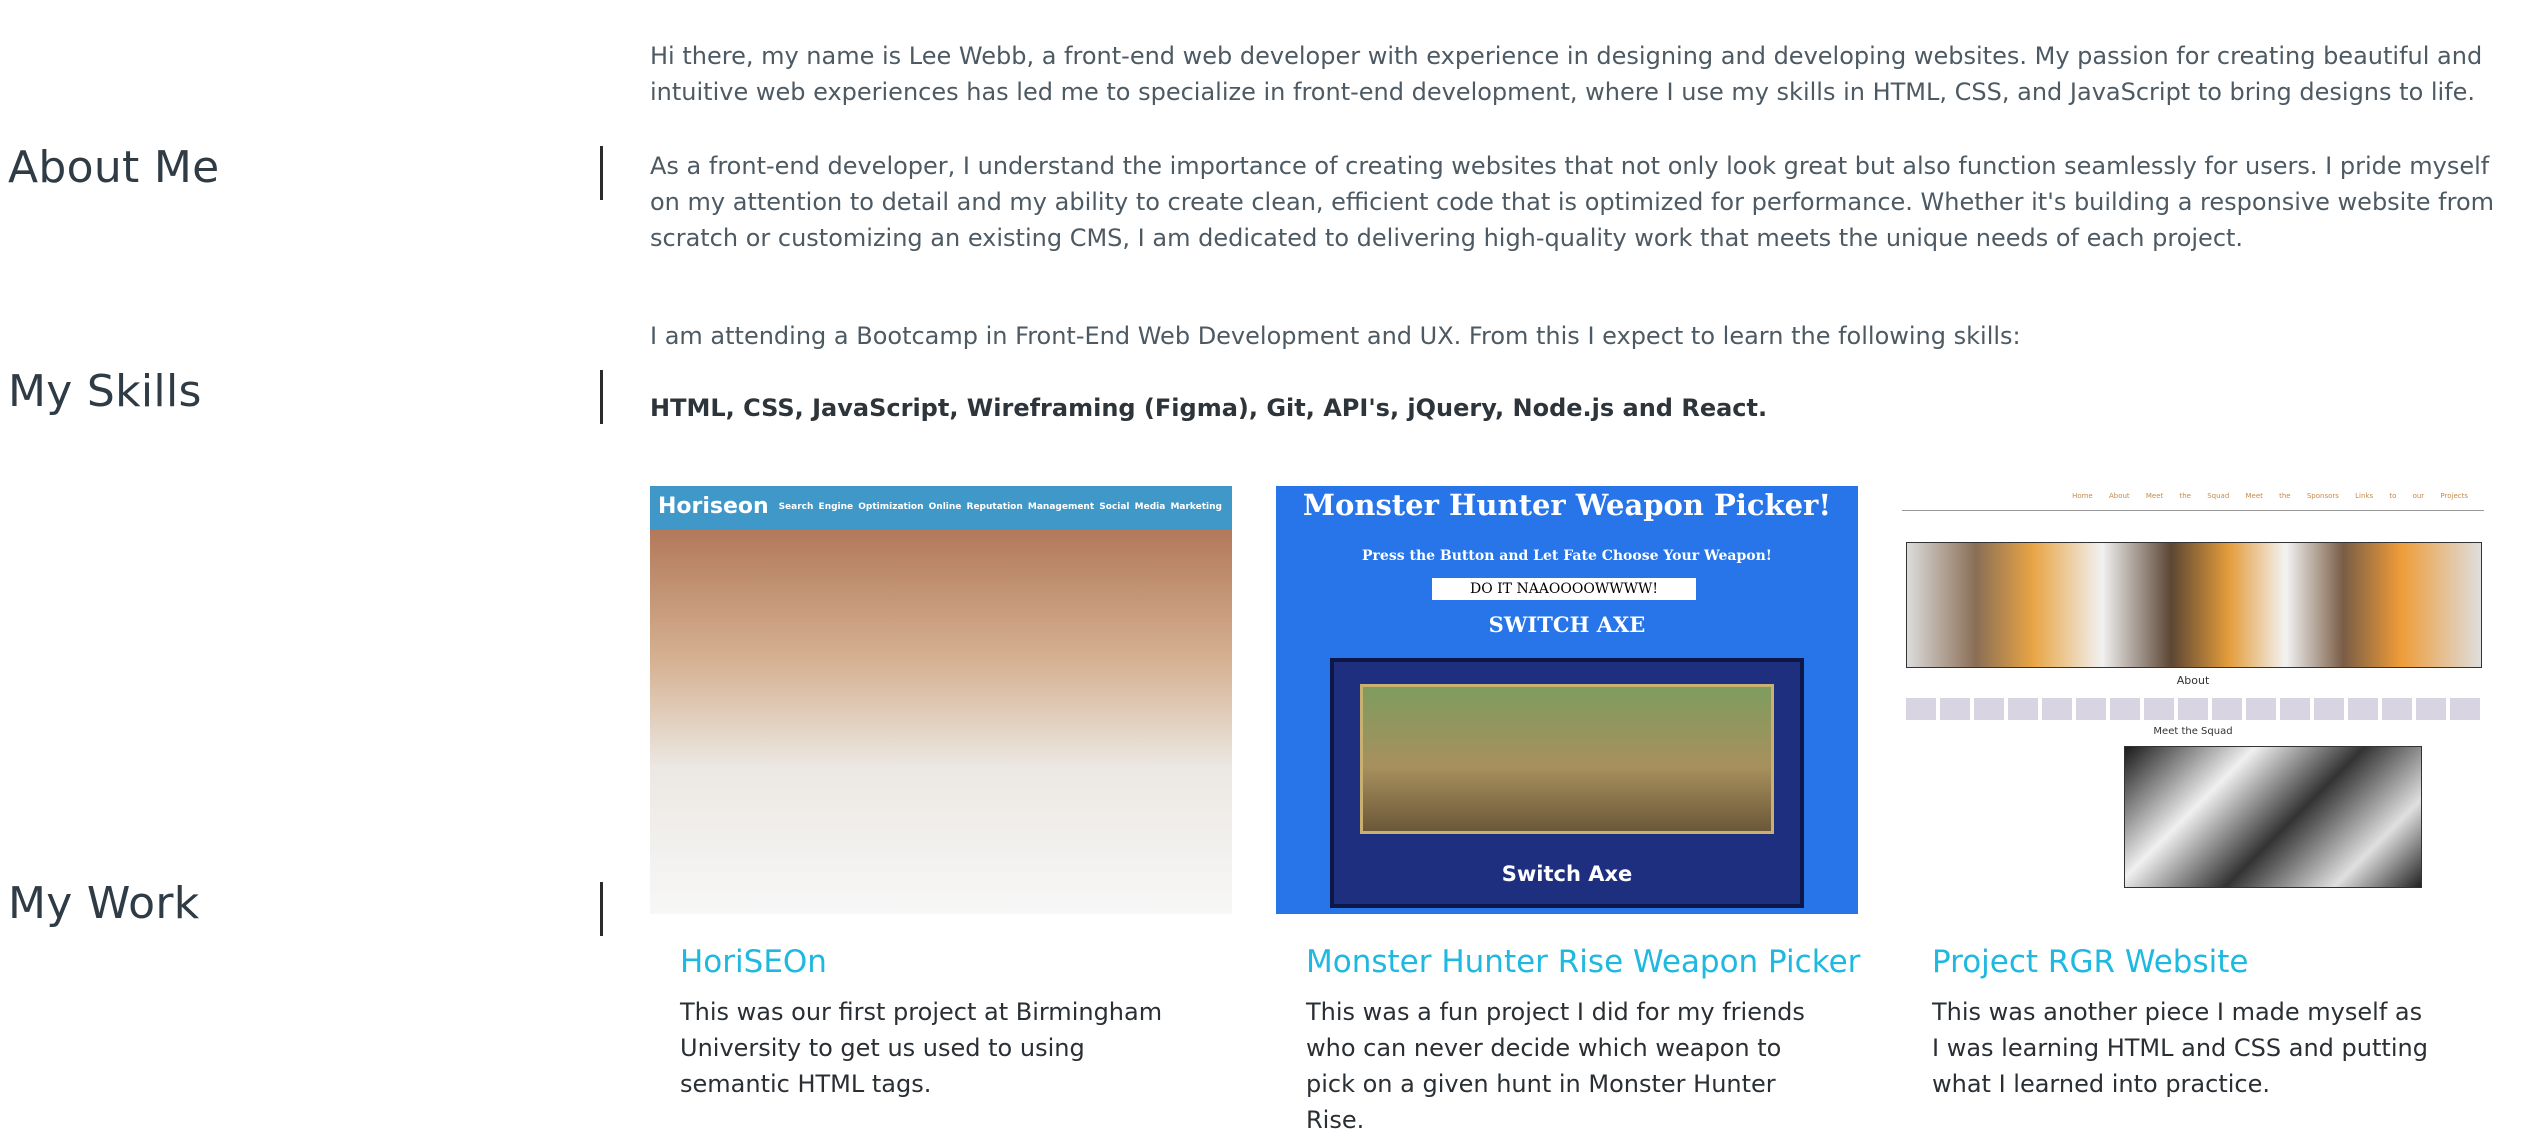 This screenshot has width=2538, height=1138. What do you see at coordinates (1583, 962) in the screenshot?
I see `project-title-link: Monster Hunter Rise Weapon Picker` at bounding box center [1583, 962].